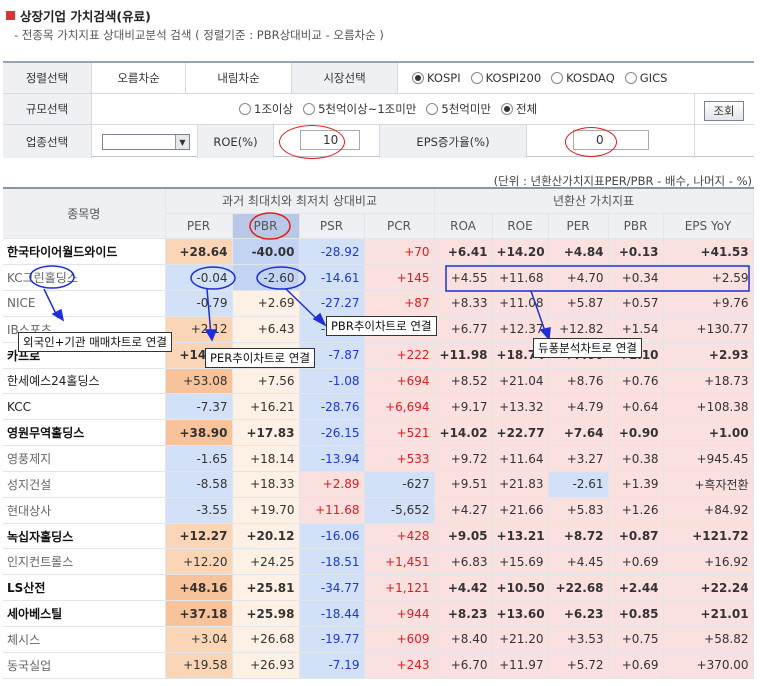  Describe the element at coordinates (463, 588) in the screenshot. I see `cell-roa: +4.42` at that location.